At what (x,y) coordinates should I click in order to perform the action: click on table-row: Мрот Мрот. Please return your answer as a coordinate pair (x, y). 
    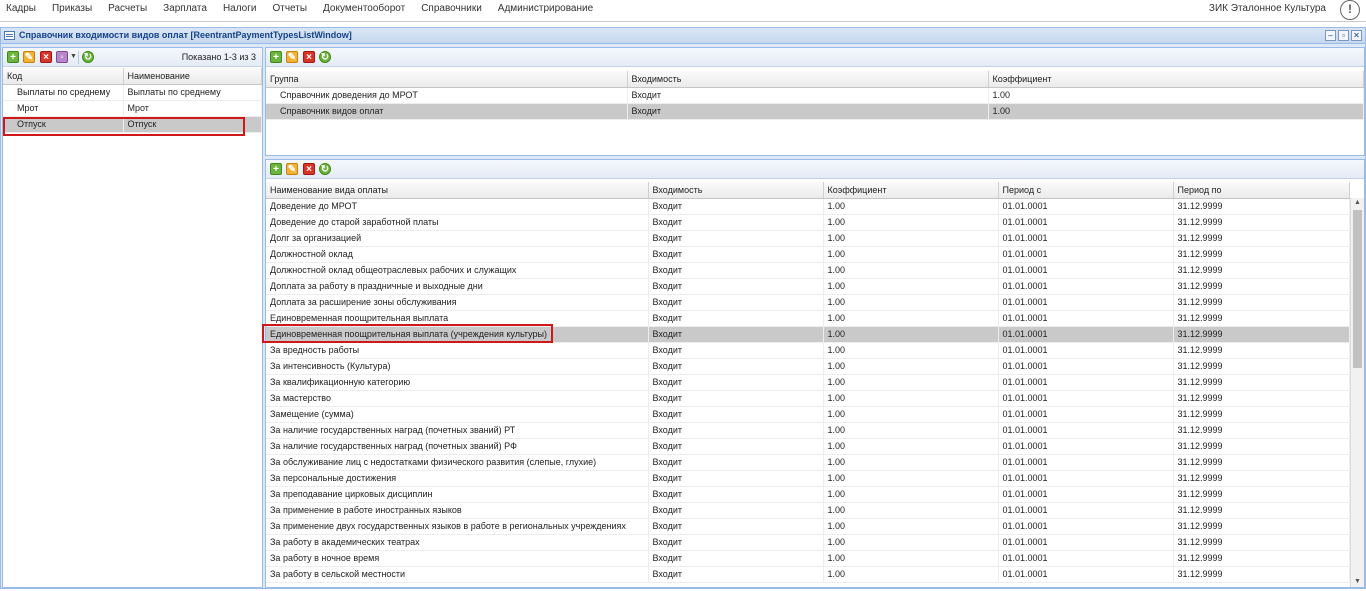
    Looking at the image, I should click on (132, 108).